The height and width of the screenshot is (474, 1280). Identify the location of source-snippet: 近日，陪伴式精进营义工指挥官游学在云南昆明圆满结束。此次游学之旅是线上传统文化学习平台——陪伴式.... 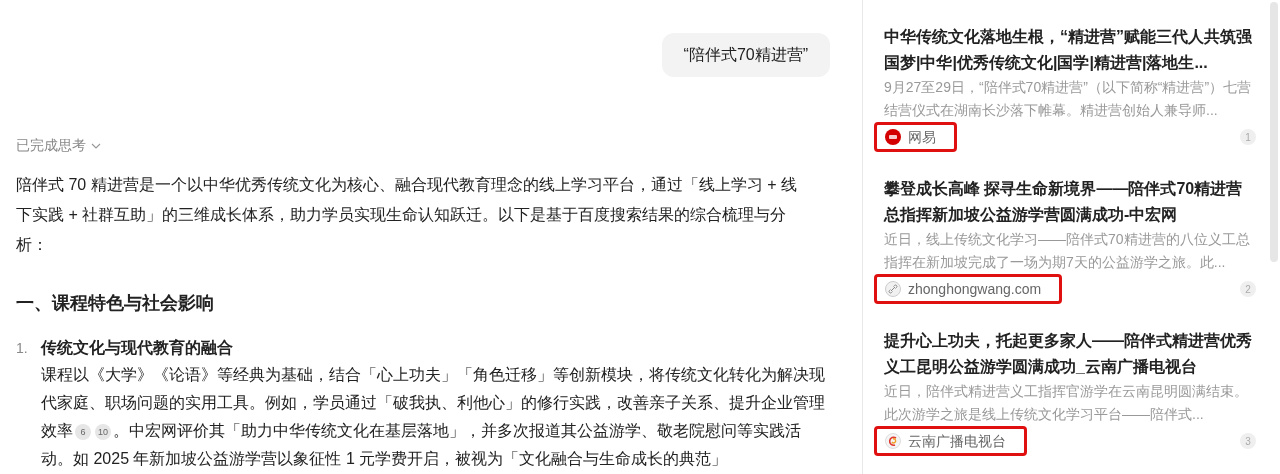
(1066, 403).